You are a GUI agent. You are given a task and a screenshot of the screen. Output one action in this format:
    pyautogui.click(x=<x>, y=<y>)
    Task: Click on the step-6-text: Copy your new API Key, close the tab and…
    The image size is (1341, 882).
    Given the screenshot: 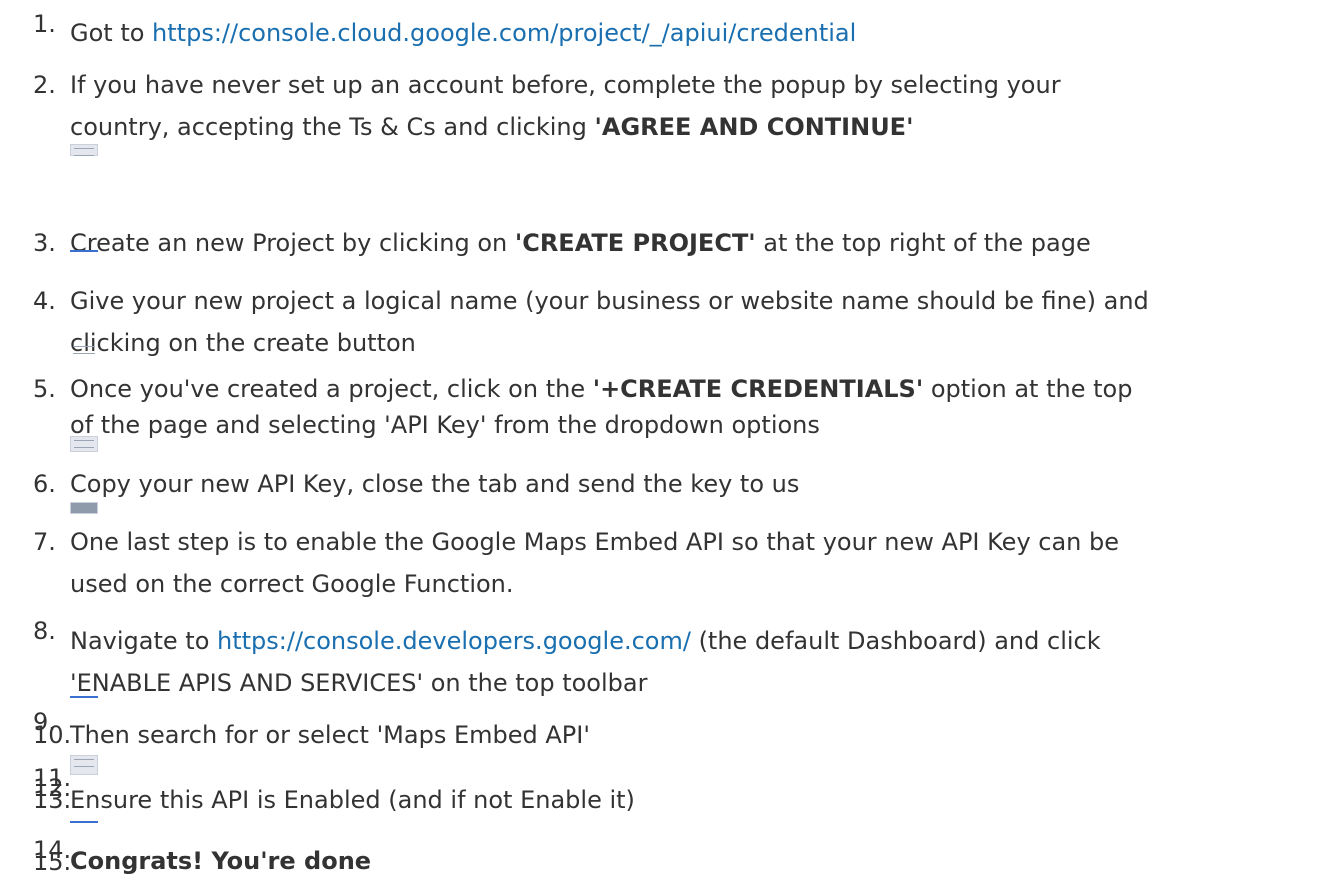 What is the action you would take?
    pyautogui.click(x=435, y=484)
    